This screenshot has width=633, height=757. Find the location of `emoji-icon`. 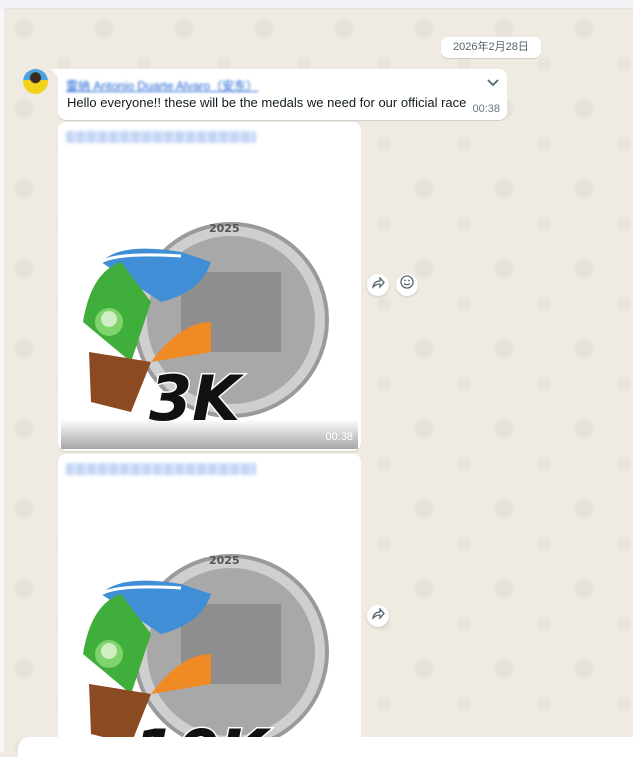

emoji-icon is located at coordinates (407, 285).